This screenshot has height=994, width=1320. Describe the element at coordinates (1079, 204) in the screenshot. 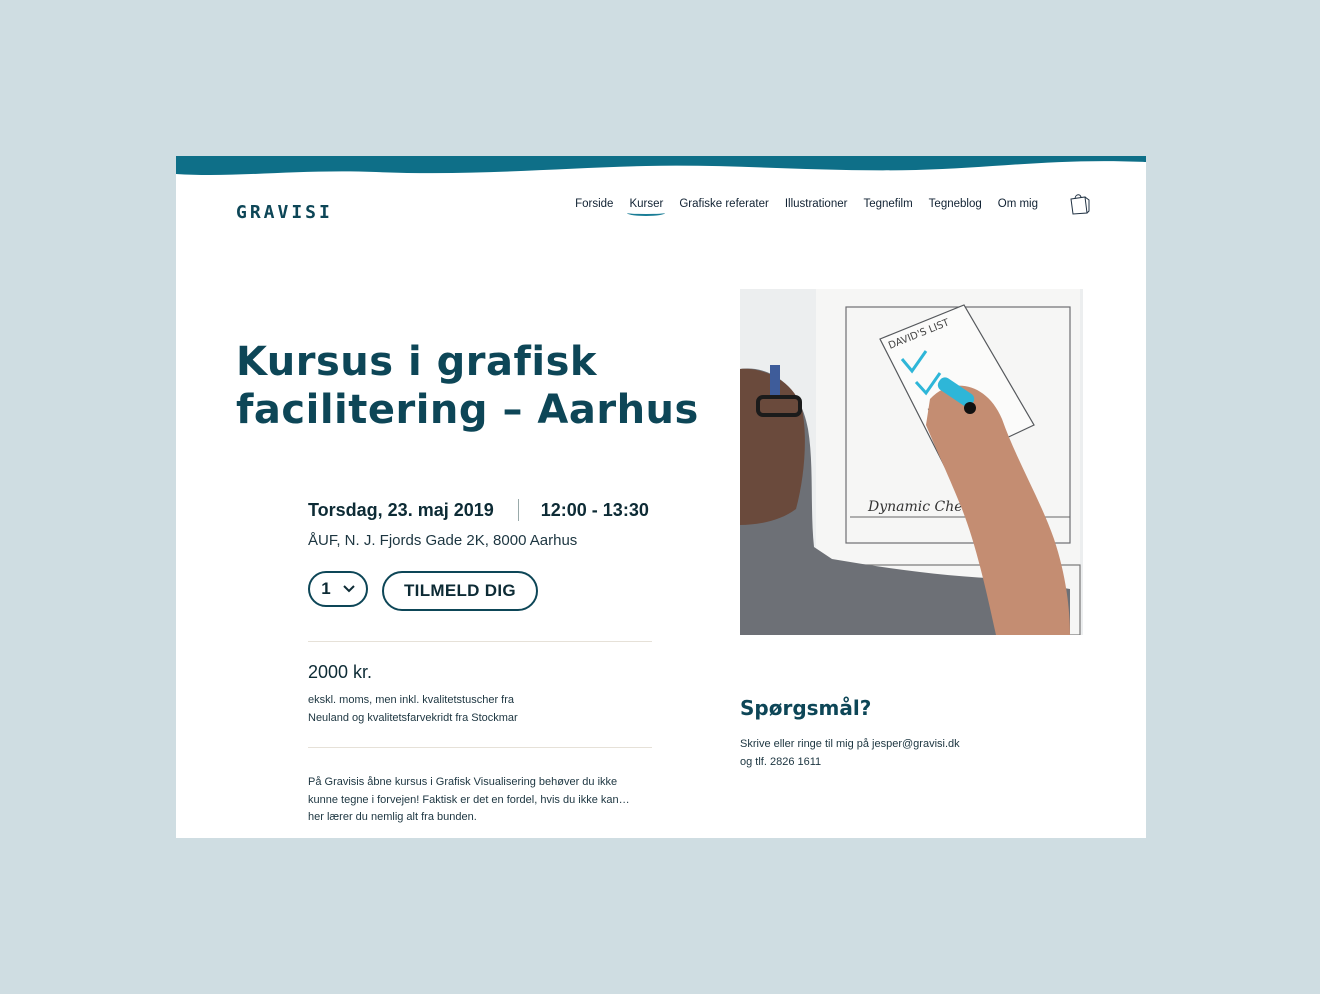

I see `shopping-bag-icon` at that location.